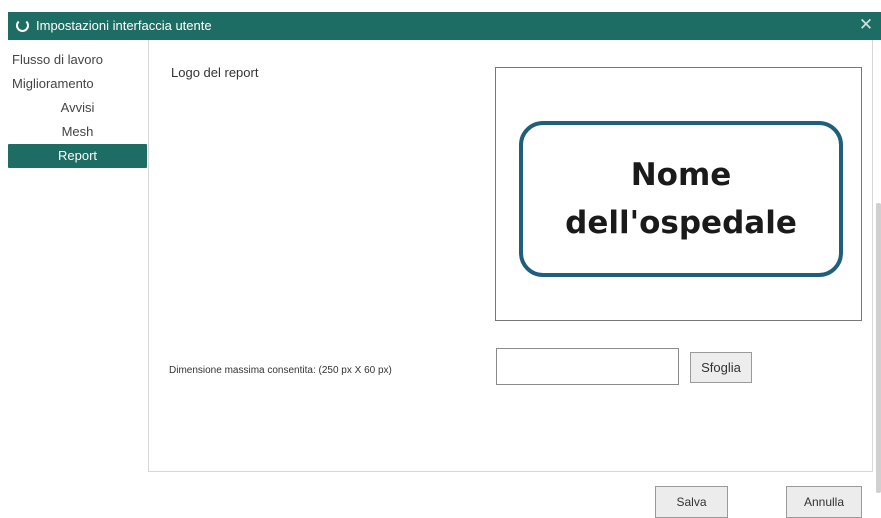 The height and width of the screenshot is (518, 881). What do you see at coordinates (691, 502) in the screenshot?
I see `save-button: Salva` at bounding box center [691, 502].